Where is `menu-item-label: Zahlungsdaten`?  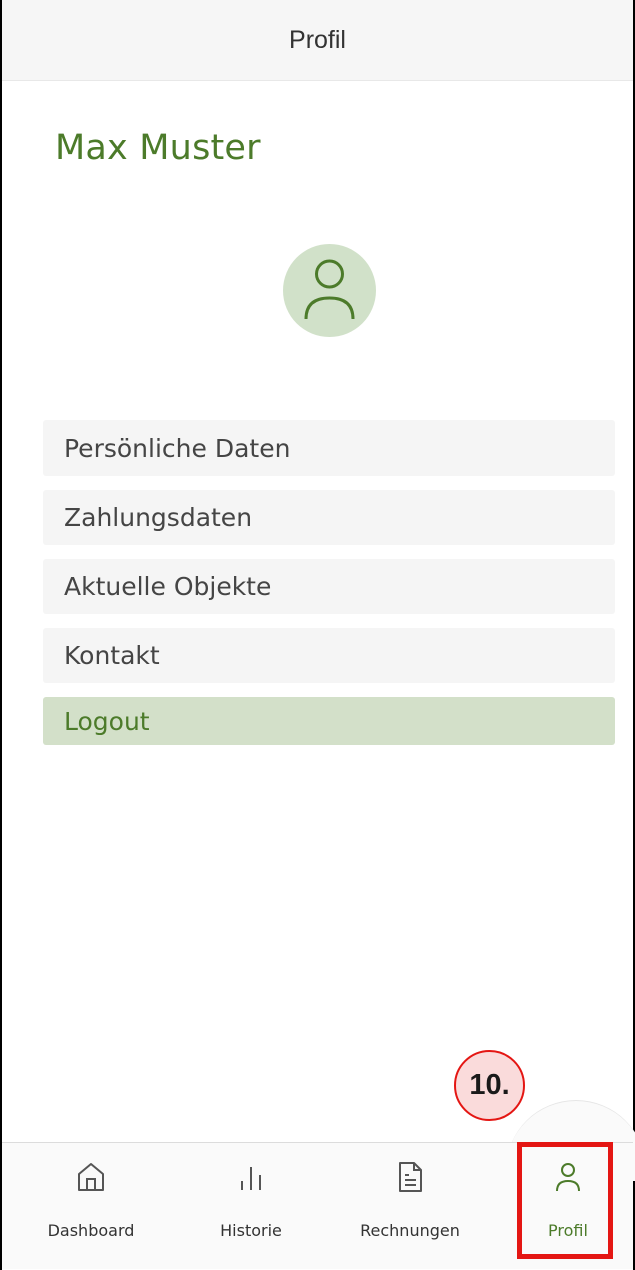 menu-item-label: Zahlungsdaten is located at coordinates (158, 517).